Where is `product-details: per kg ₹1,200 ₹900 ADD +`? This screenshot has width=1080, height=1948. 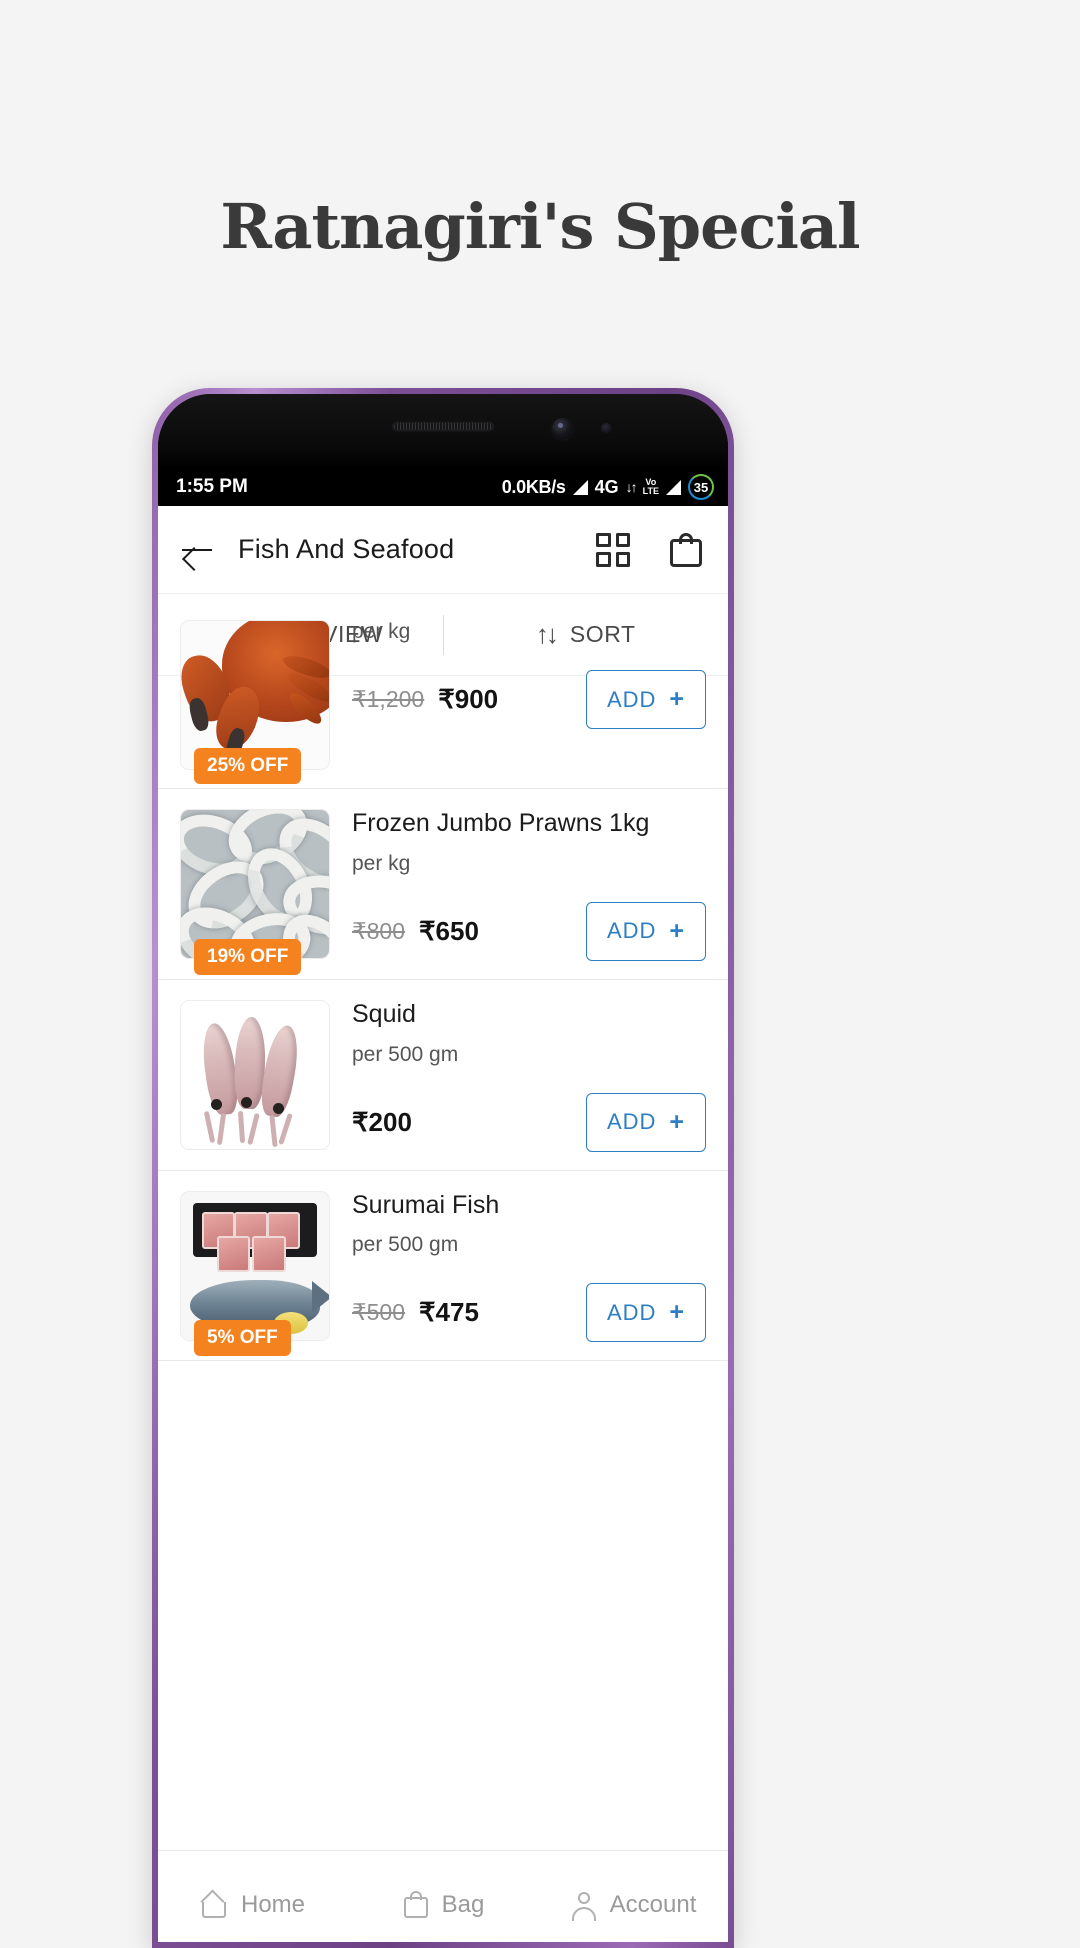
product-details: per kg ₹1,200 ₹900 ADD + is located at coordinates (517, 695).